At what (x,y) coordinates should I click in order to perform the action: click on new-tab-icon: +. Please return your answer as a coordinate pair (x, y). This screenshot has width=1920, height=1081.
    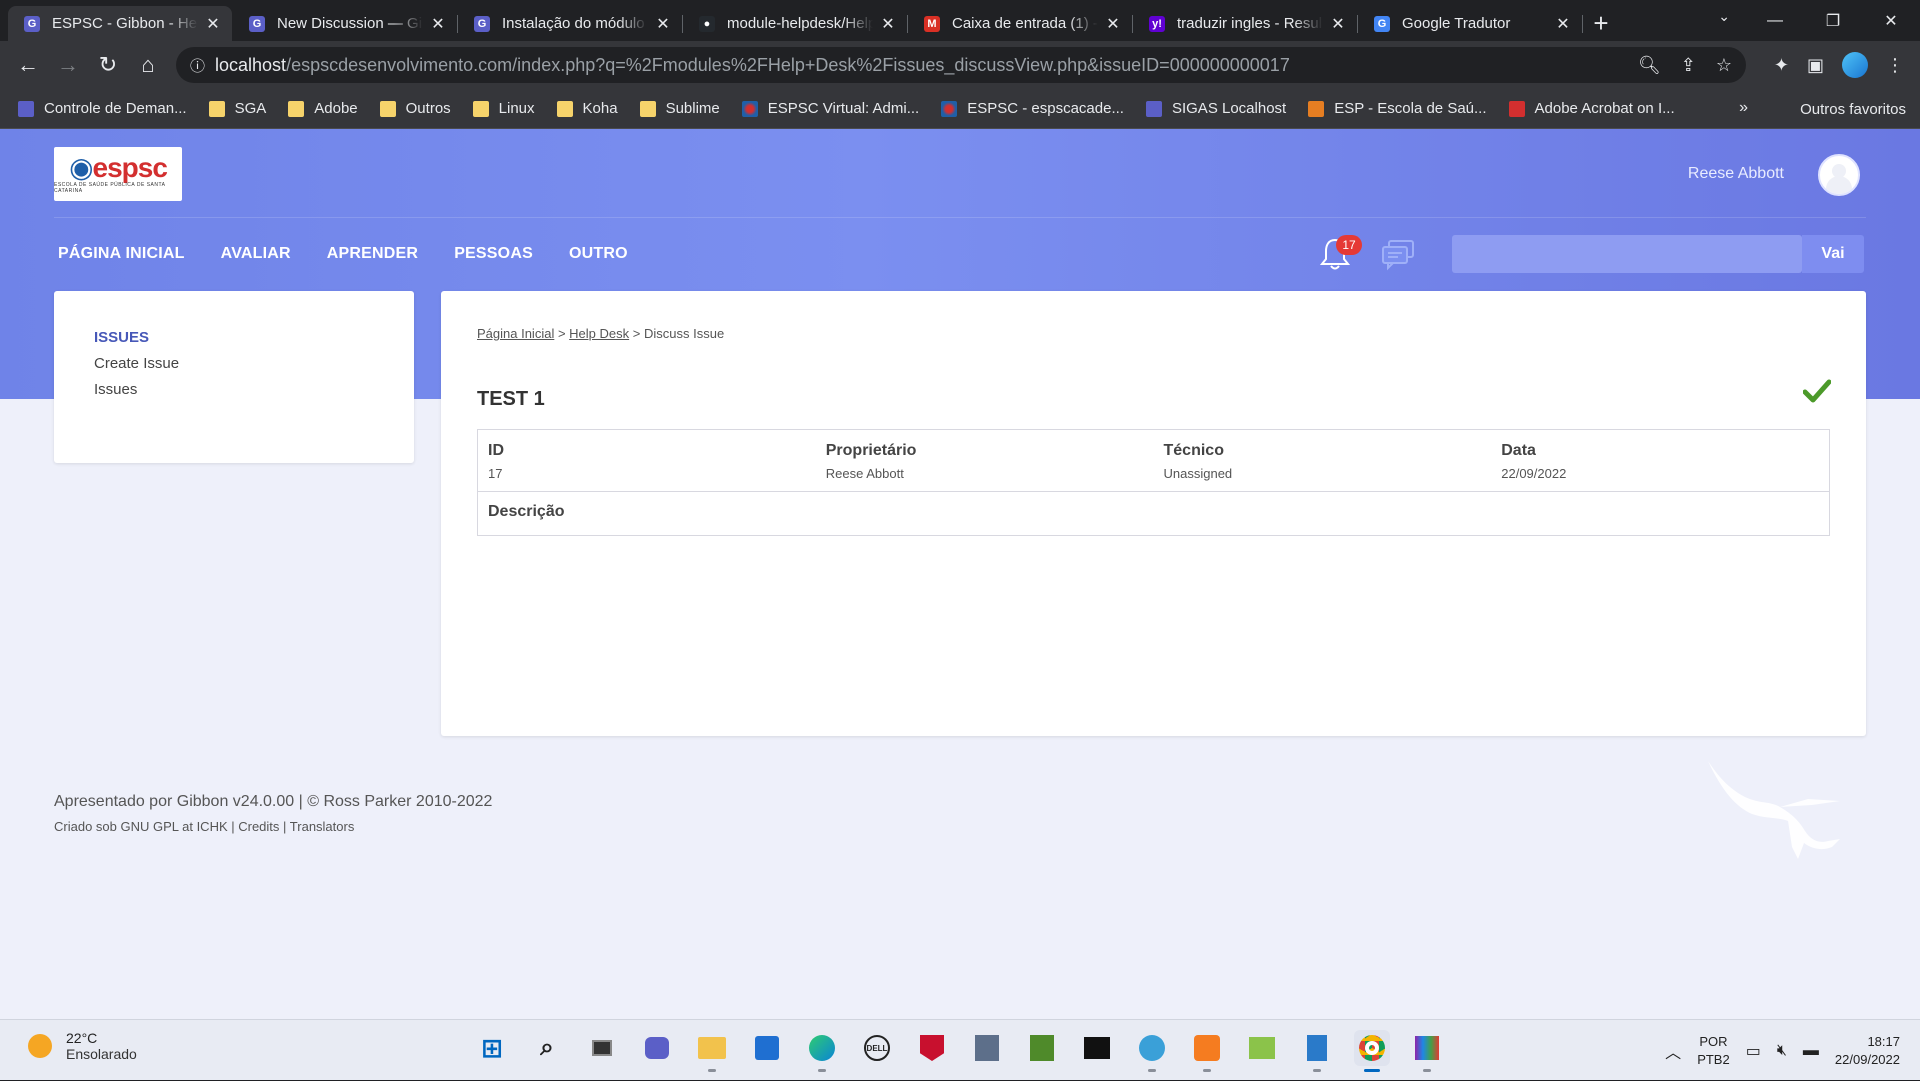
    Looking at the image, I should click on (1601, 23).